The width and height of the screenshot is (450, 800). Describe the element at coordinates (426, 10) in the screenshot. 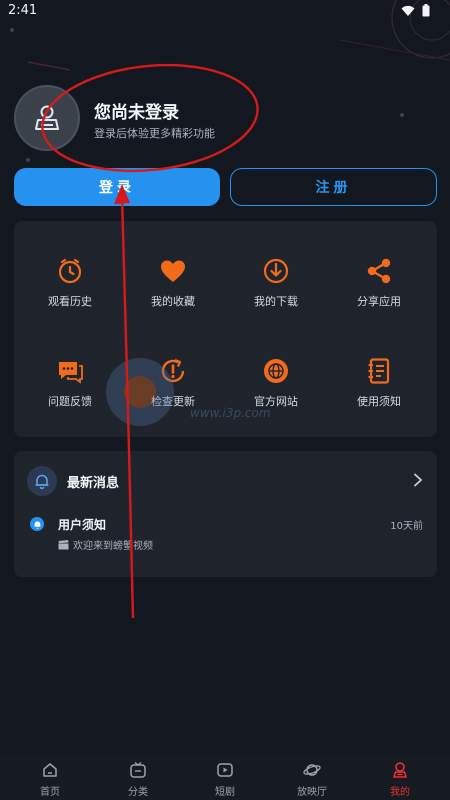

I see `battery-icon` at that location.